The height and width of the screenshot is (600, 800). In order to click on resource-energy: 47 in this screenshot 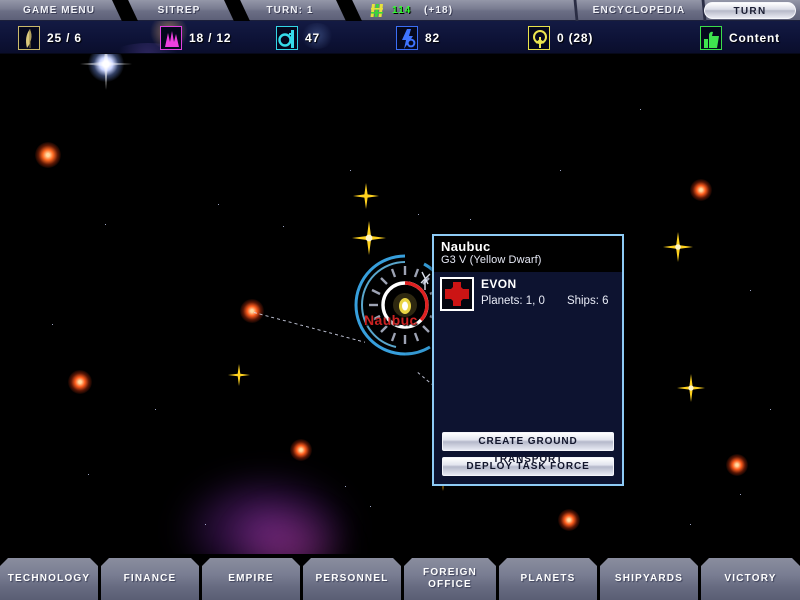, I will do `click(298, 37)`.